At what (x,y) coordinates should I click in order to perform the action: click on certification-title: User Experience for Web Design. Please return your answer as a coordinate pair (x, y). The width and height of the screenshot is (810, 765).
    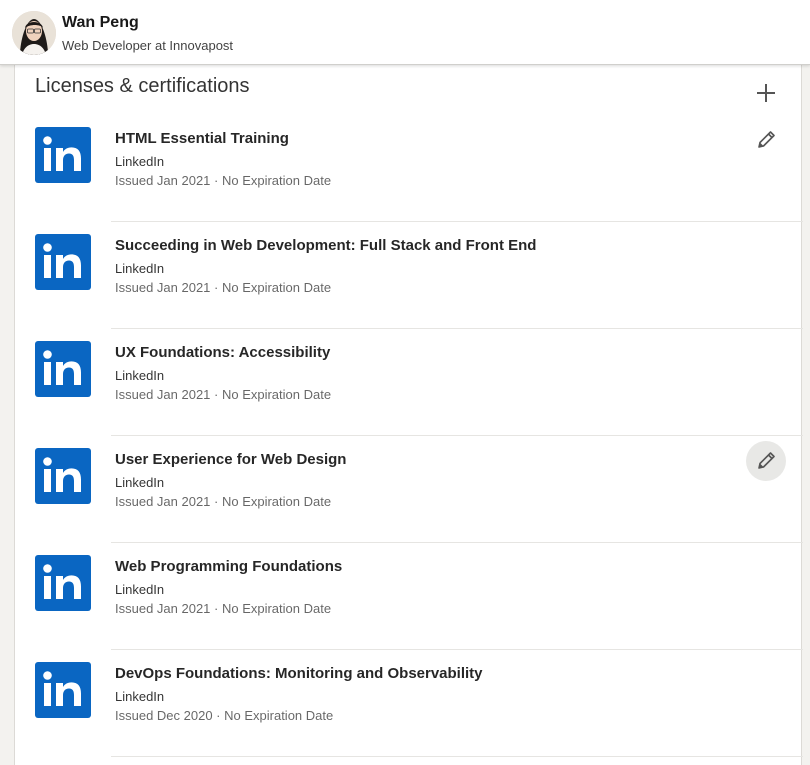
    Looking at the image, I should click on (230, 459).